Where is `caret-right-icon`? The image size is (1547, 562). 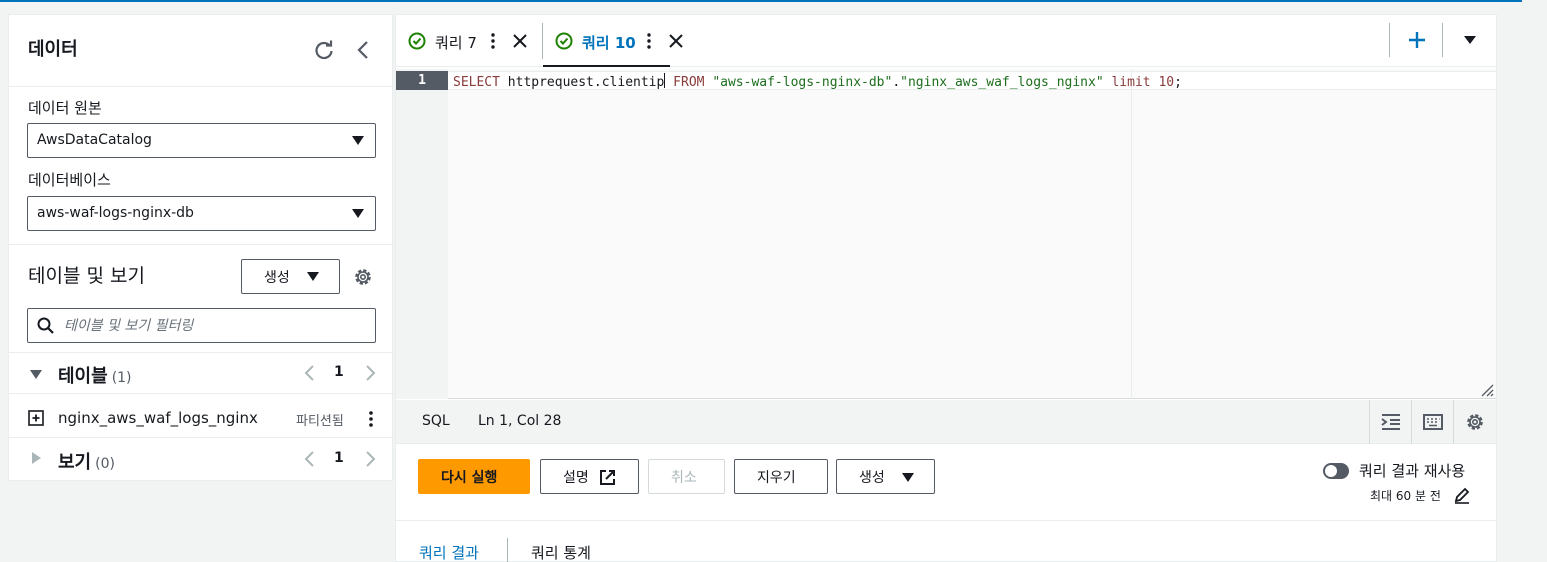 caret-right-icon is located at coordinates (36, 458).